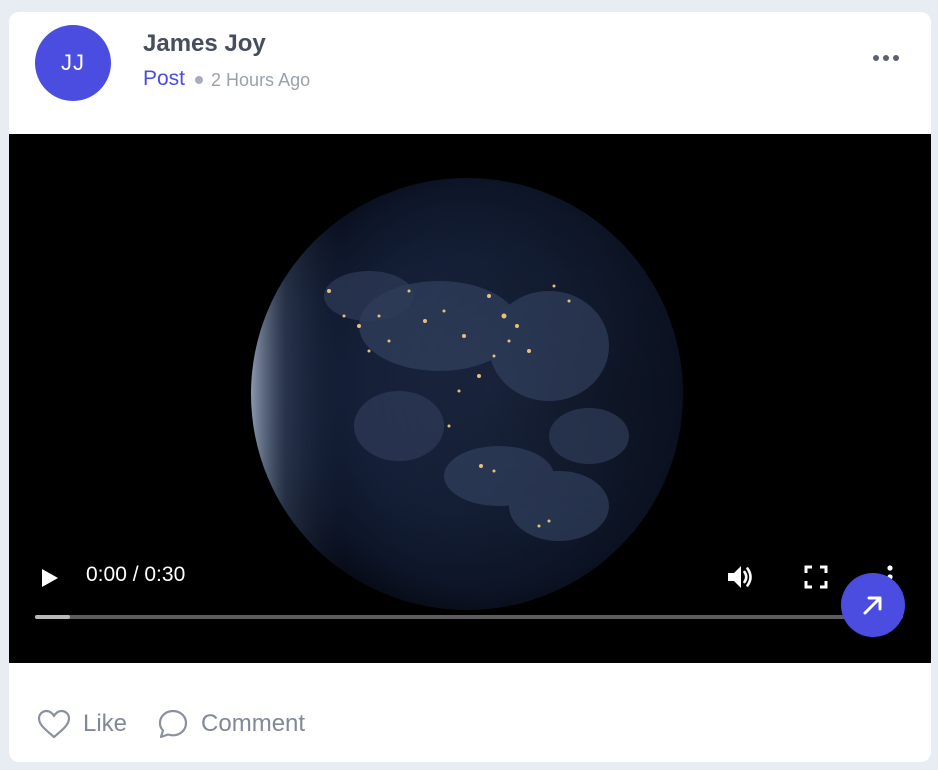  I want to click on video-progress-bar, so click(469, 617).